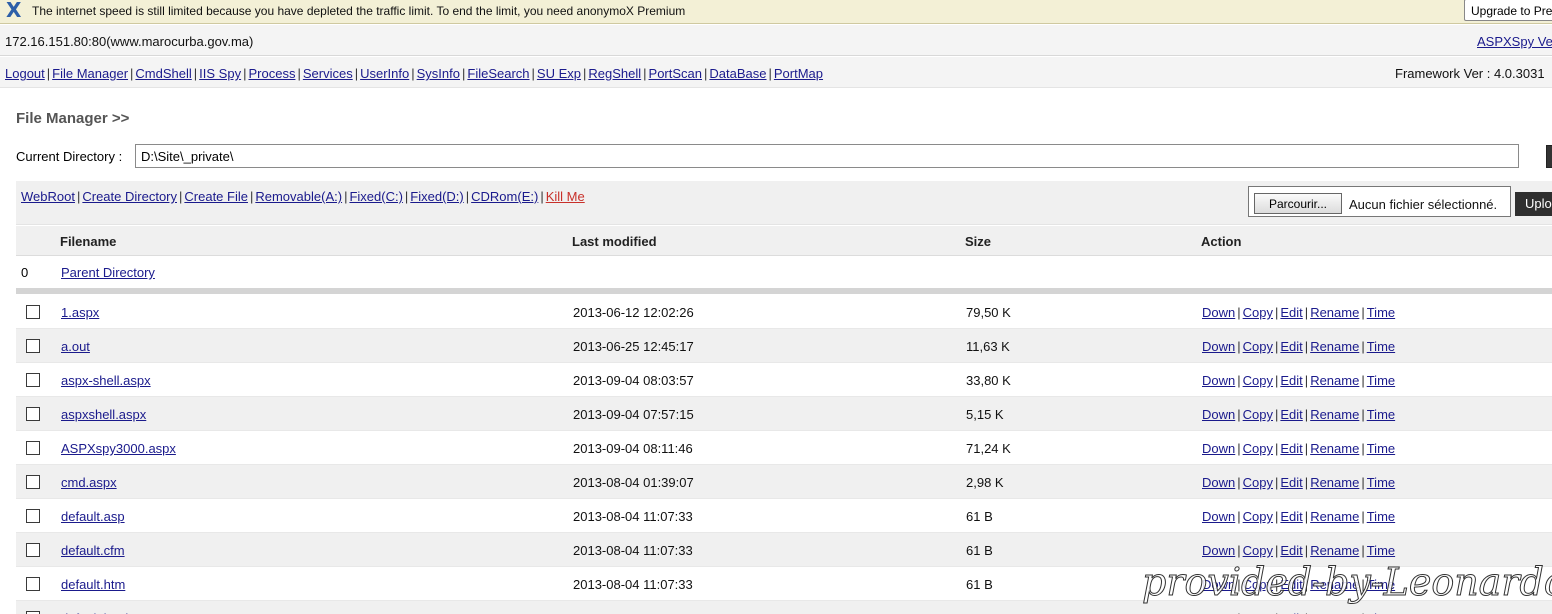 The width and height of the screenshot is (1552, 614). I want to click on drive-link-cdrom-e: CDRom(E:), so click(504, 196).